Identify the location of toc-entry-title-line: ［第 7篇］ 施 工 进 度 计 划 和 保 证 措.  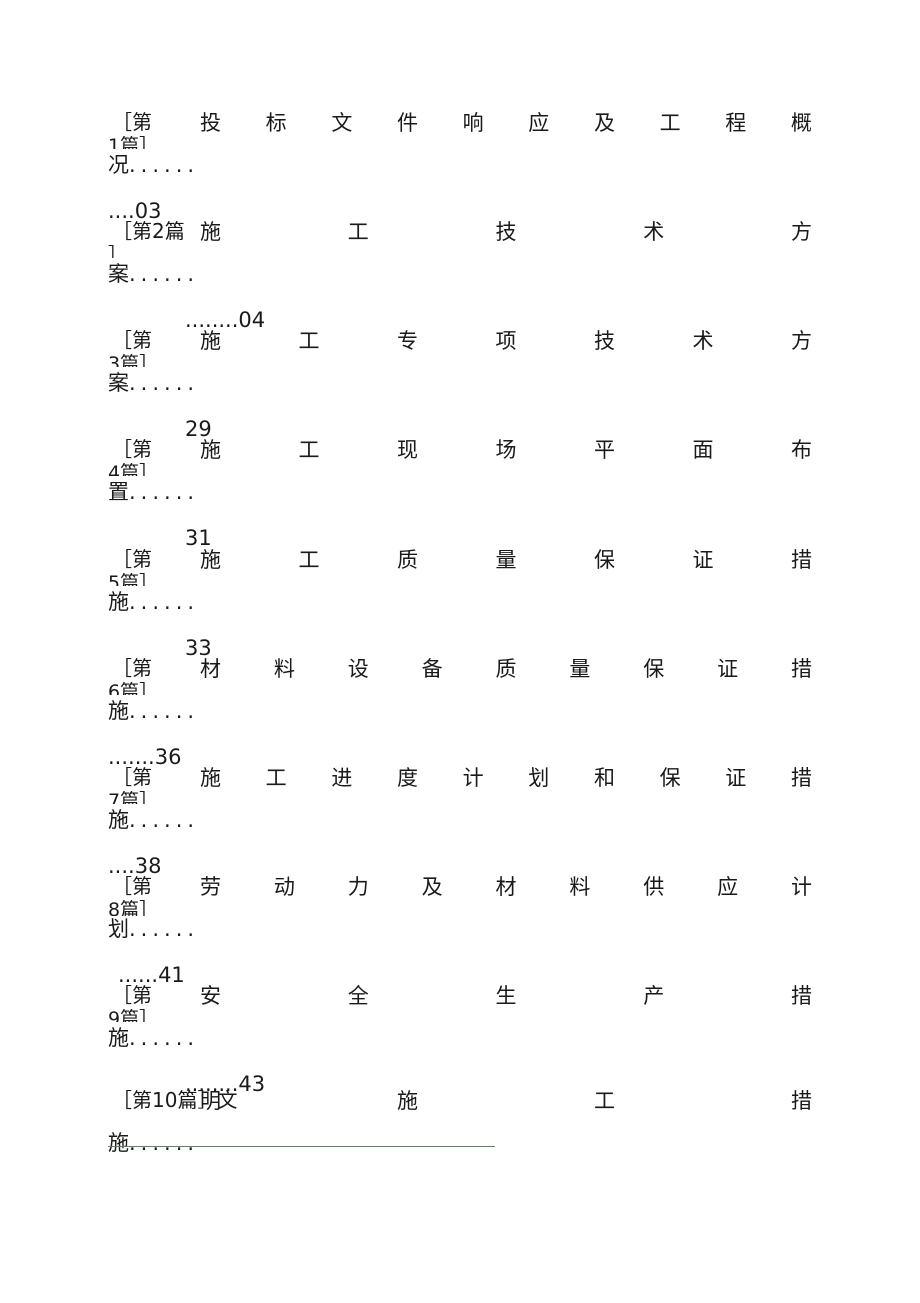
(460, 782).